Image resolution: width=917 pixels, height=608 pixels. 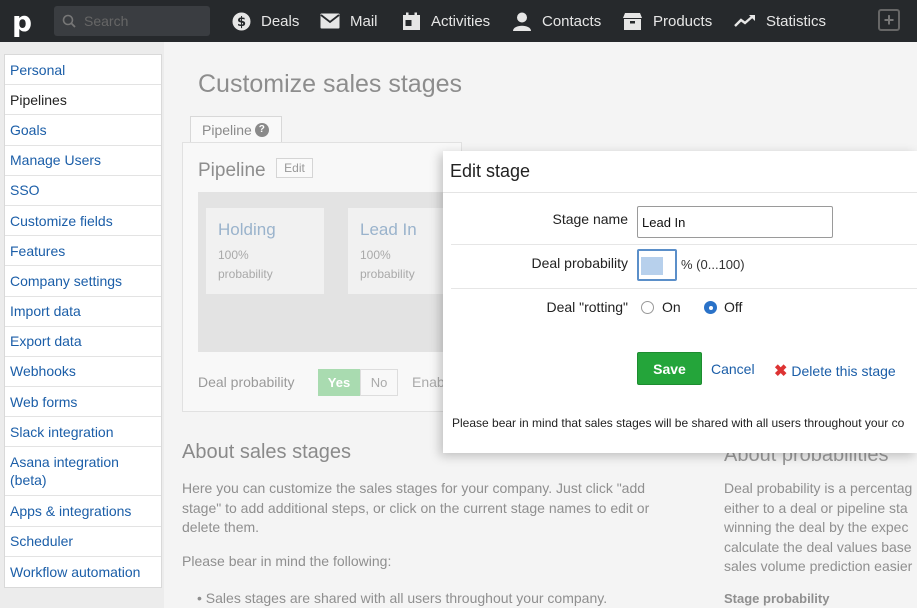 What do you see at coordinates (647, 307) in the screenshot?
I see `rotting-on-radio` at bounding box center [647, 307].